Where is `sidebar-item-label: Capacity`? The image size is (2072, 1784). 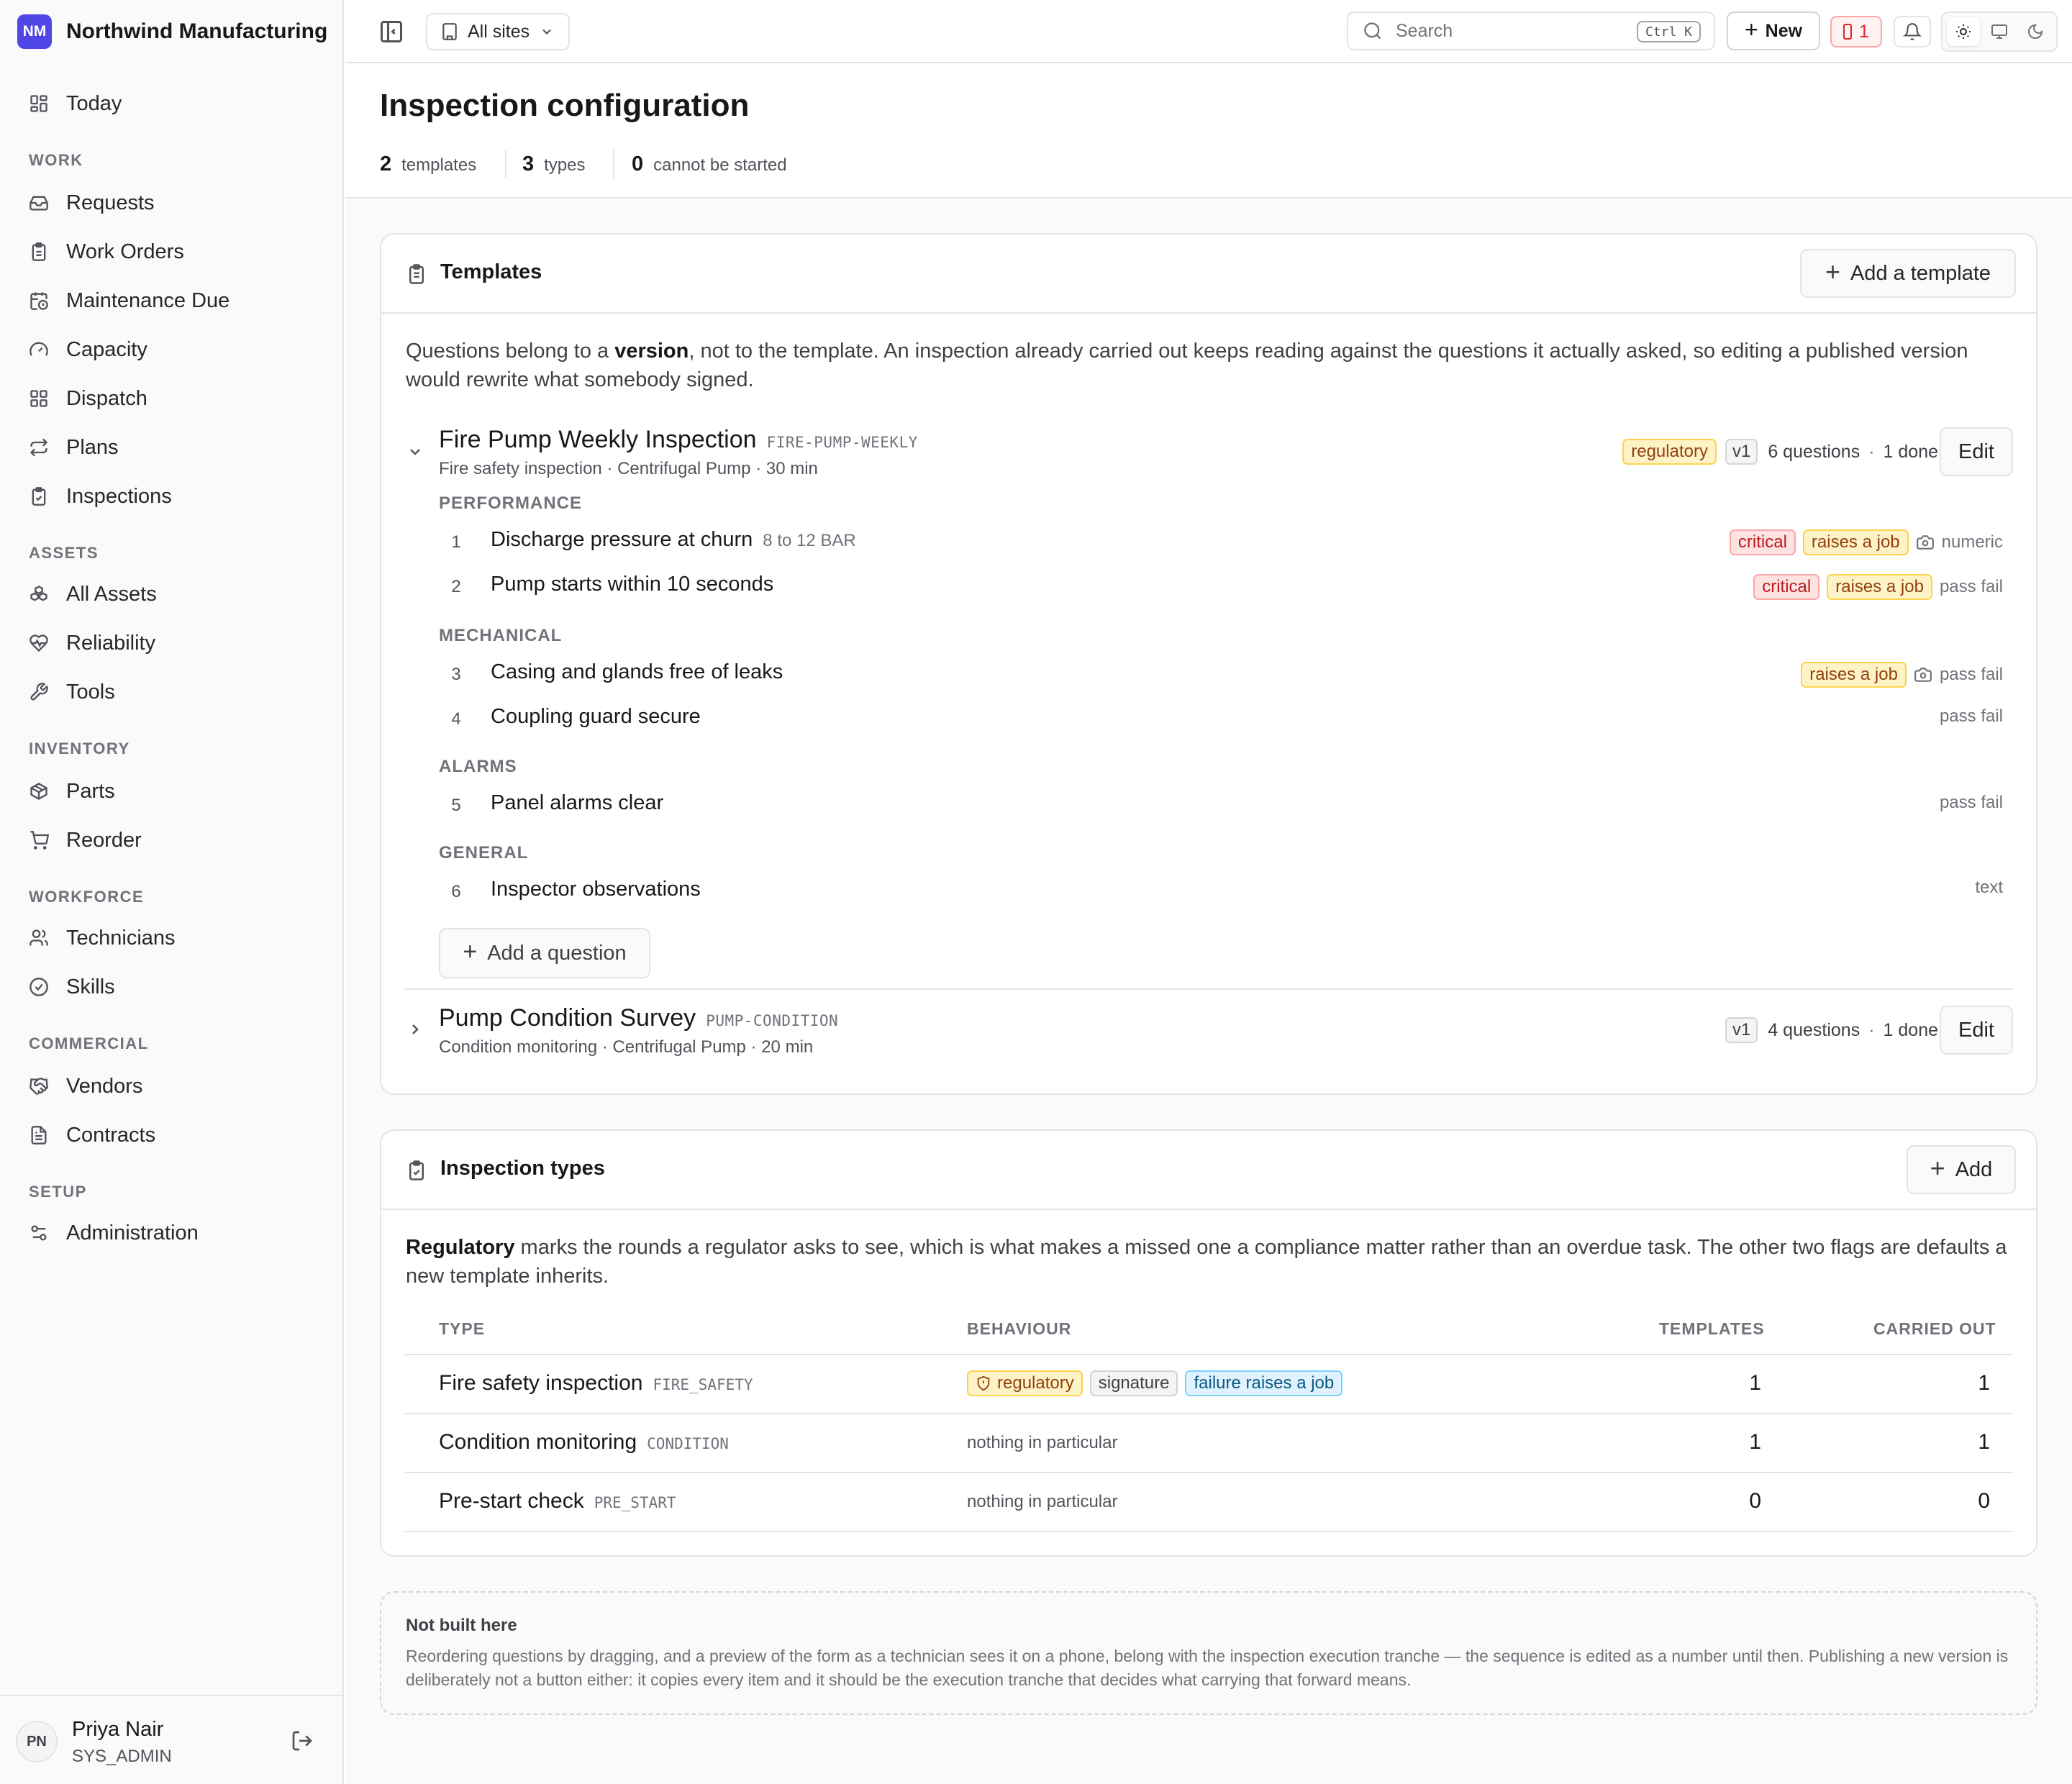
sidebar-item-label: Capacity is located at coordinates (106, 349).